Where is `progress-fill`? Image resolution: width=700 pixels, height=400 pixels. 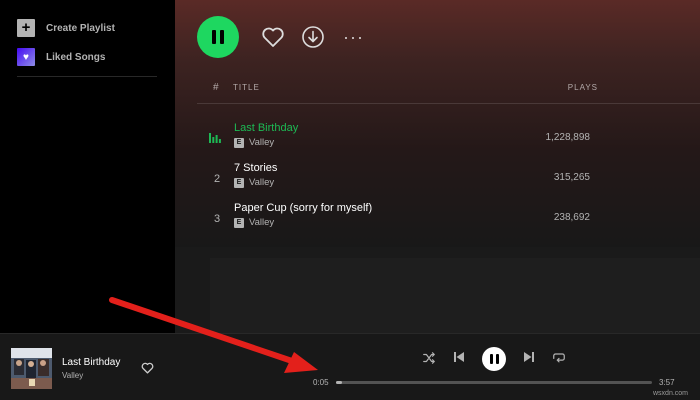 progress-fill is located at coordinates (339, 382).